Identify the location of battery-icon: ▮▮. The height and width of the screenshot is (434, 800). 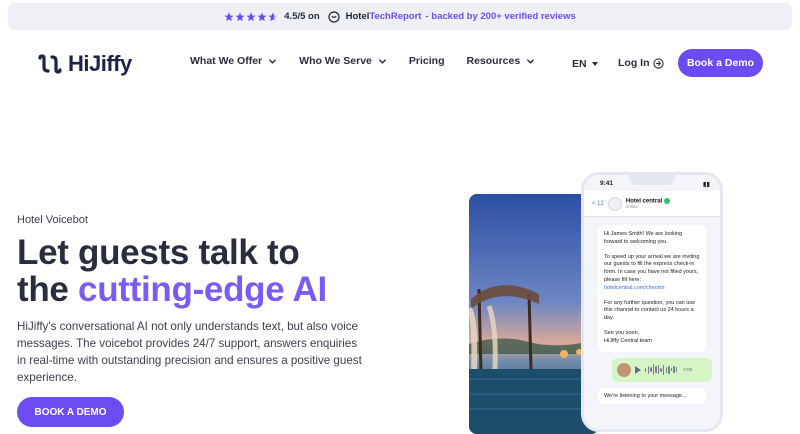
(706, 184).